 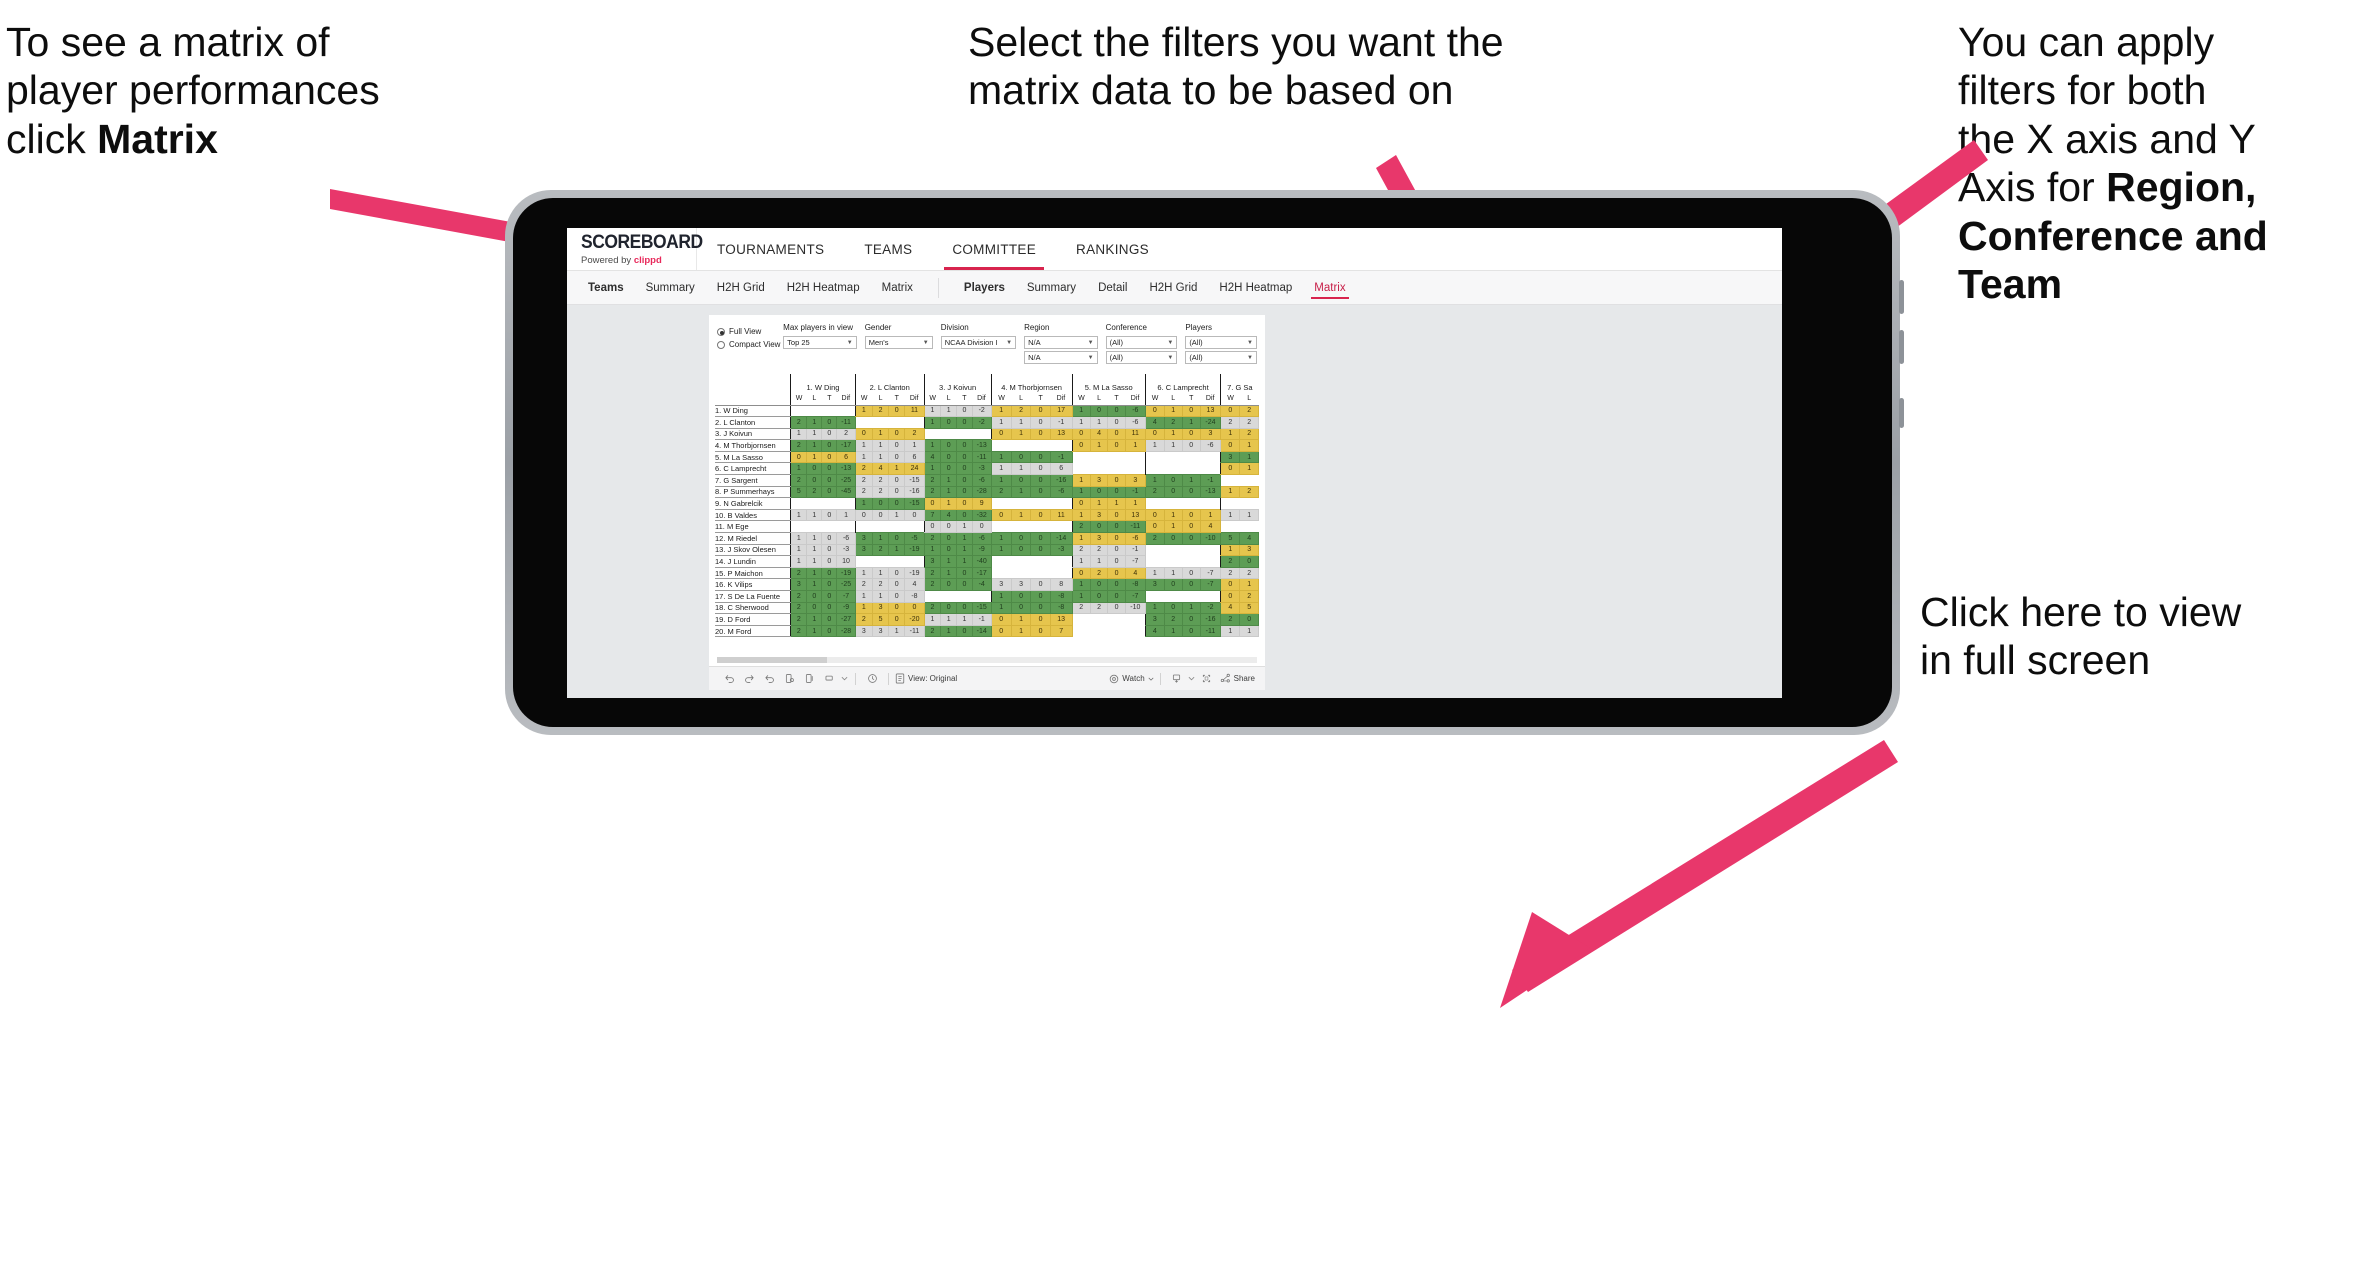 I want to click on matrix-cell: 5, so click(x=799, y=492).